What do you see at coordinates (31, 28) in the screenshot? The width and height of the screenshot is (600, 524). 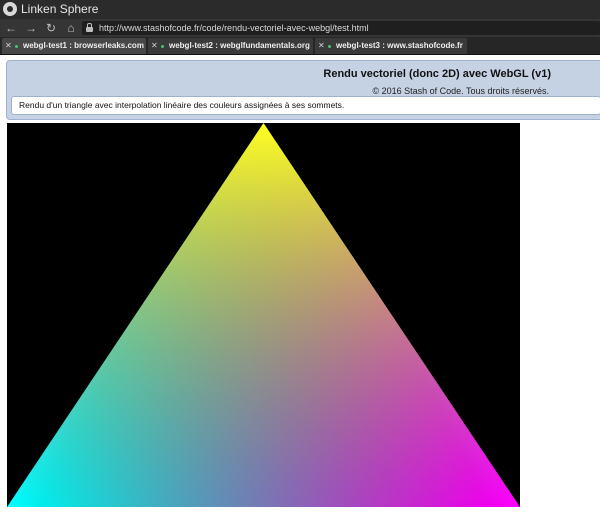 I see `arrow-right-icon: →` at bounding box center [31, 28].